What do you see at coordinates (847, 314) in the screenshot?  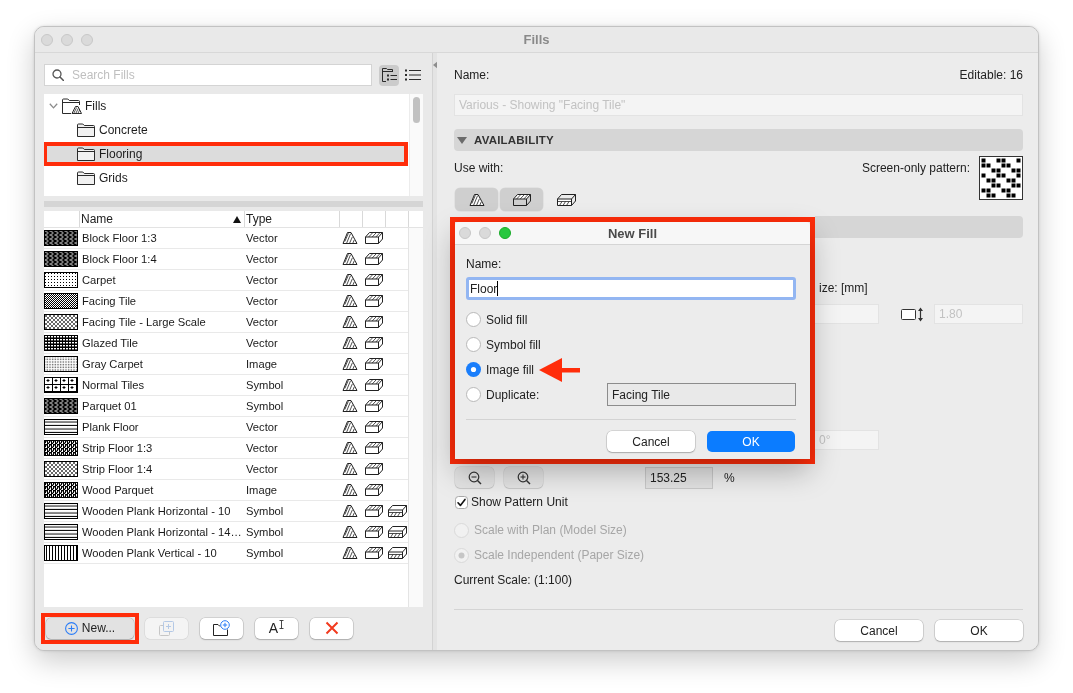 I see `width-field` at bounding box center [847, 314].